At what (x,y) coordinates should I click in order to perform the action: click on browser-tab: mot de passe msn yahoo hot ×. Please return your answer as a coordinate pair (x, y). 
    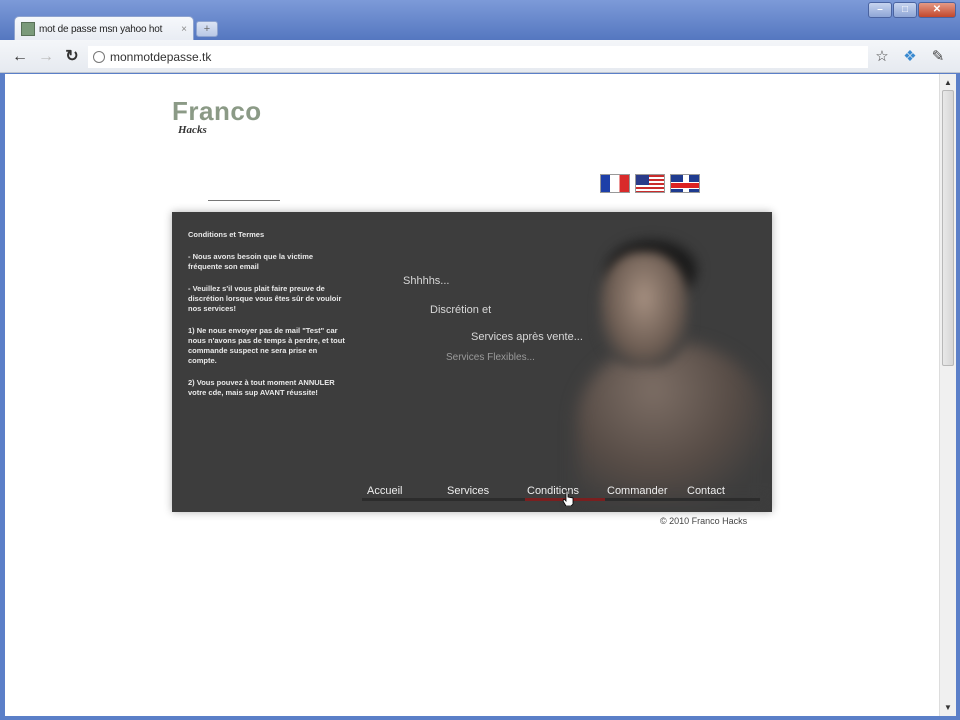
    Looking at the image, I should click on (104, 28).